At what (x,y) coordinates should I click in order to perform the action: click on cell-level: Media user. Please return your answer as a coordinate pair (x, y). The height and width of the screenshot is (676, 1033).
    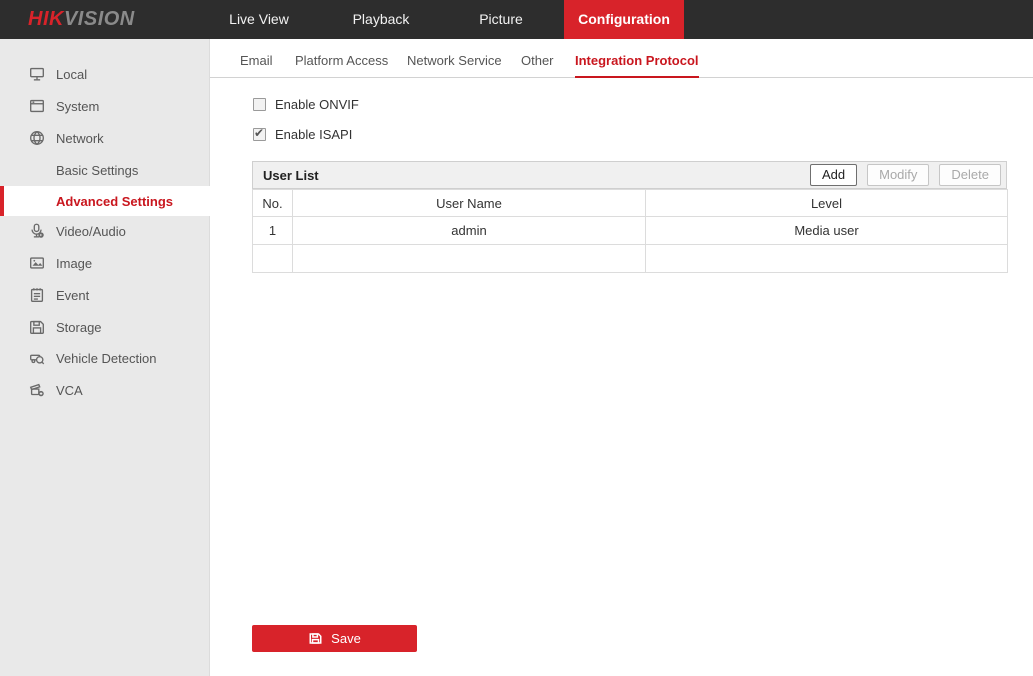
    Looking at the image, I should click on (826, 230).